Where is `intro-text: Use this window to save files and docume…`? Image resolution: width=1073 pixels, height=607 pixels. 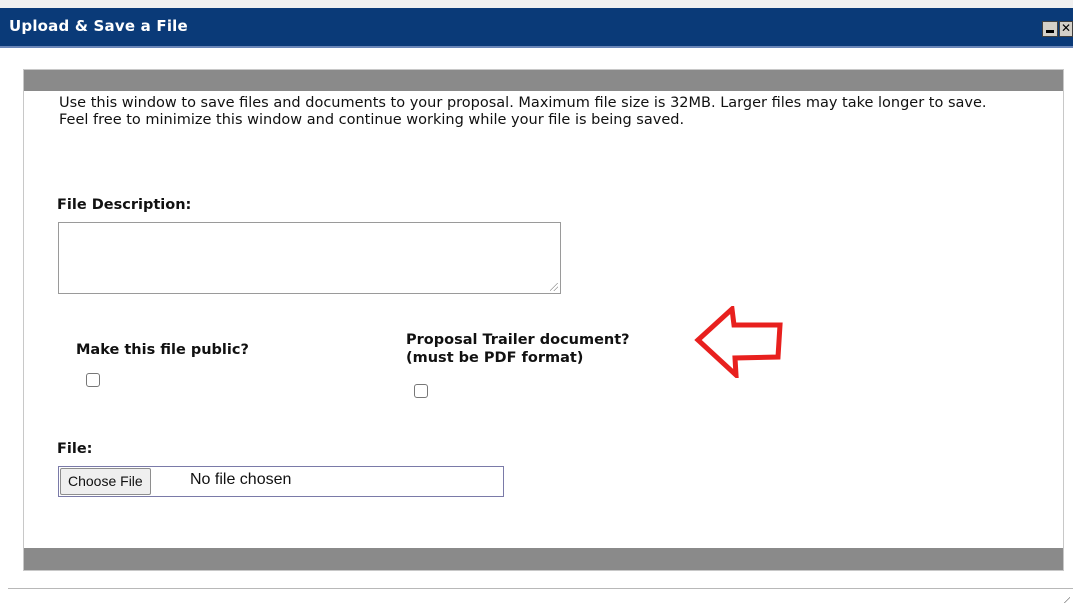 intro-text: Use this window to save files and docume… is located at coordinates (523, 111).